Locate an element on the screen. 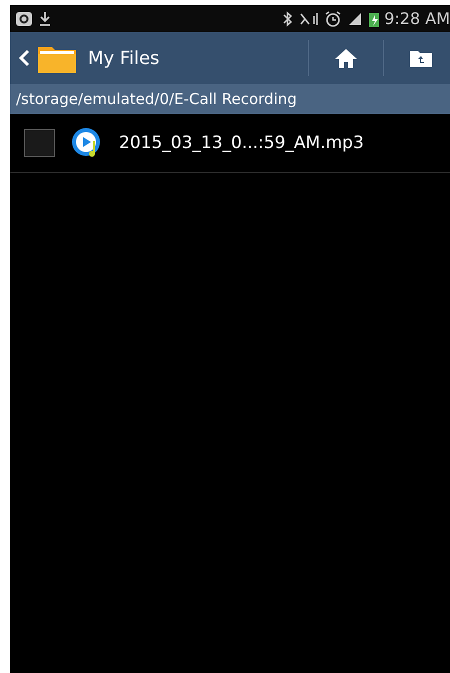 Image resolution: width=450 pixels, height=673 pixels. file-name: 2015_03_13_0...:59_AM.mp3 is located at coordinates (241, 143).